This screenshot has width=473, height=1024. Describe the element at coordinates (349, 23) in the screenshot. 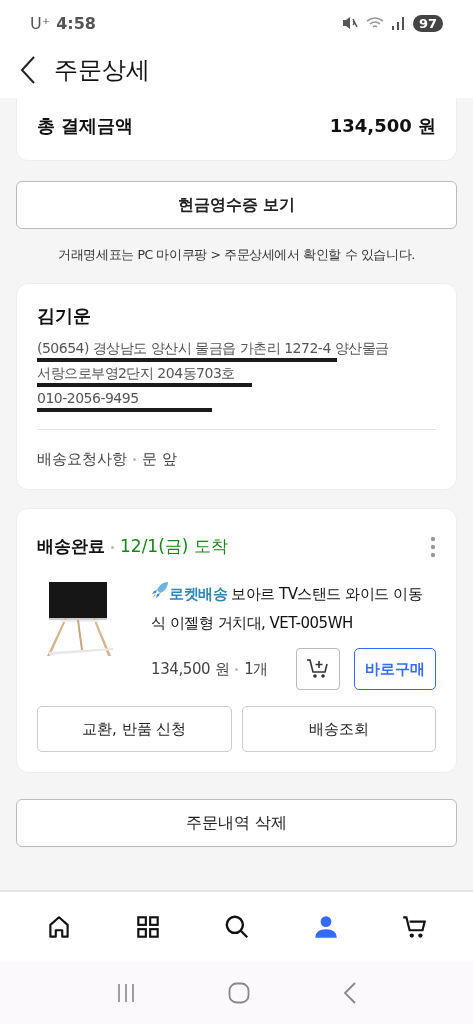

I see `mute-icon` at that location.